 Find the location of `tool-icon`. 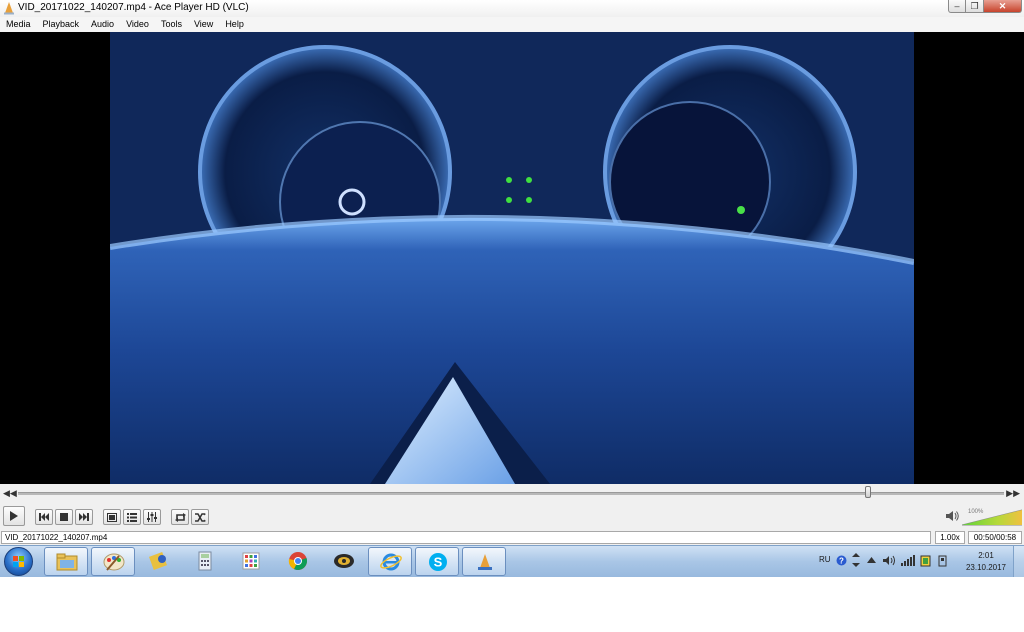

tool-icon is located at coordinates (158, 561).